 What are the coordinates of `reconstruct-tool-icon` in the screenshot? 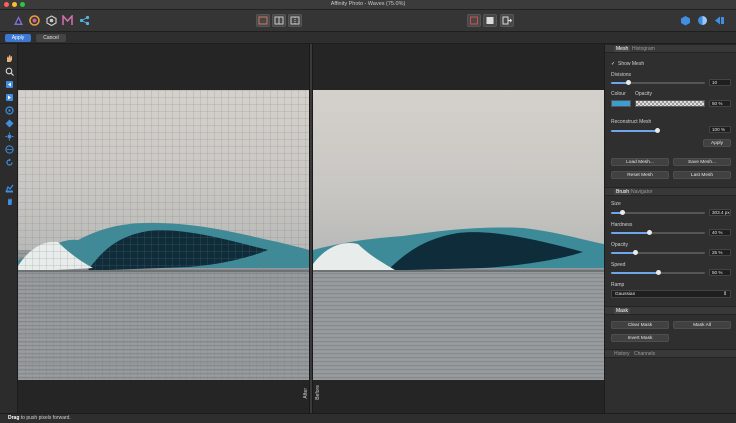 It's located at (9, 188).